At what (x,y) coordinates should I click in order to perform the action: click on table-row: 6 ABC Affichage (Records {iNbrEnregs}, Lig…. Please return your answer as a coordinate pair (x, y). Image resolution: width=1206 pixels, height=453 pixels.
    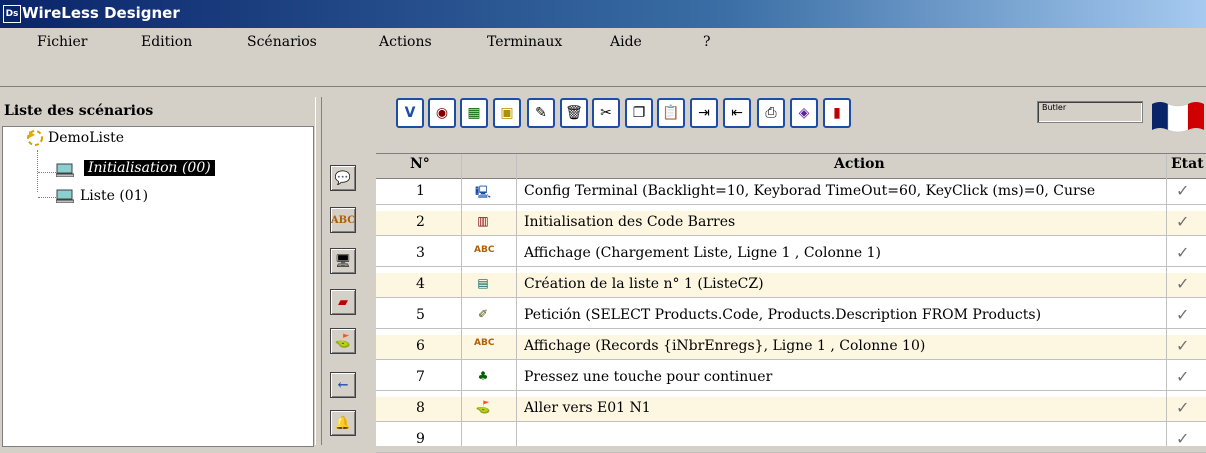
    Looking at the image, I should click on (791, 347).